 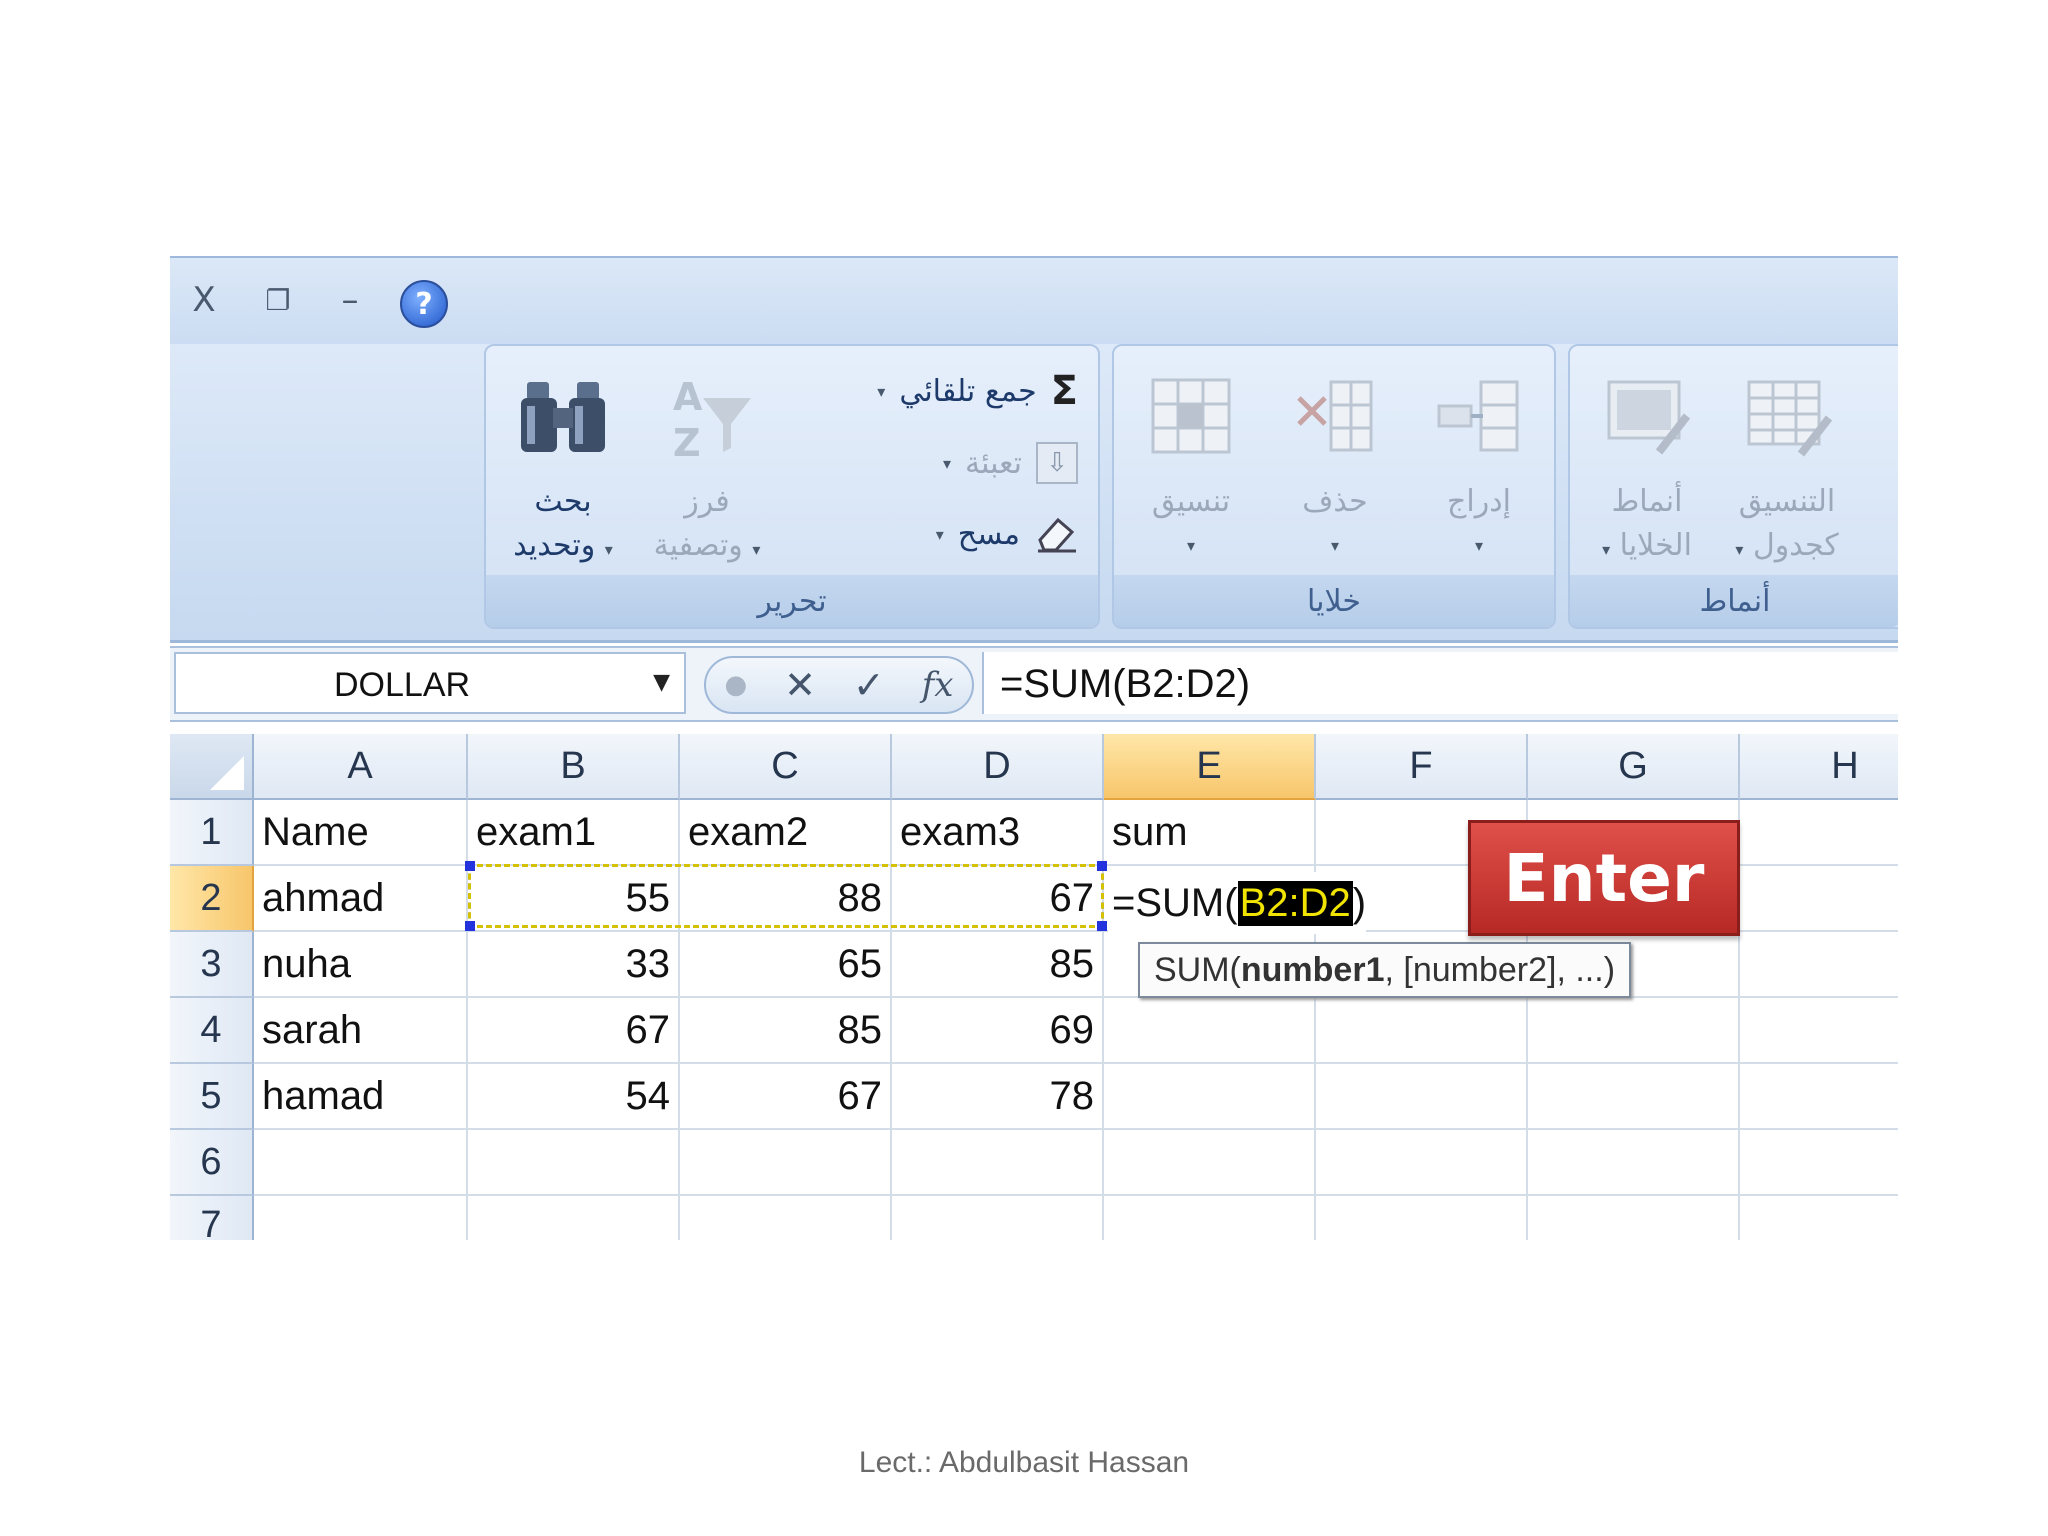 What do you see at coordinates (1819, 965) in the screenshot?
I see `cell-h3` at bounding box center [1819, 965].